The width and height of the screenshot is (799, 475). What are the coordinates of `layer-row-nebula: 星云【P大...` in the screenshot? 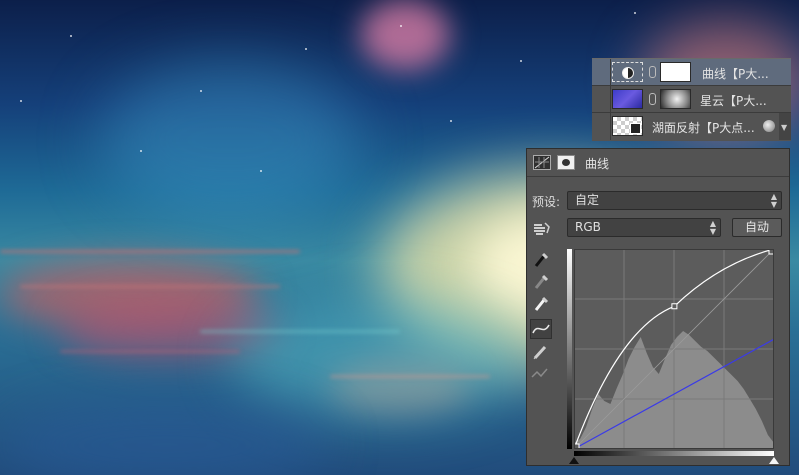 It's located at (691, 99).